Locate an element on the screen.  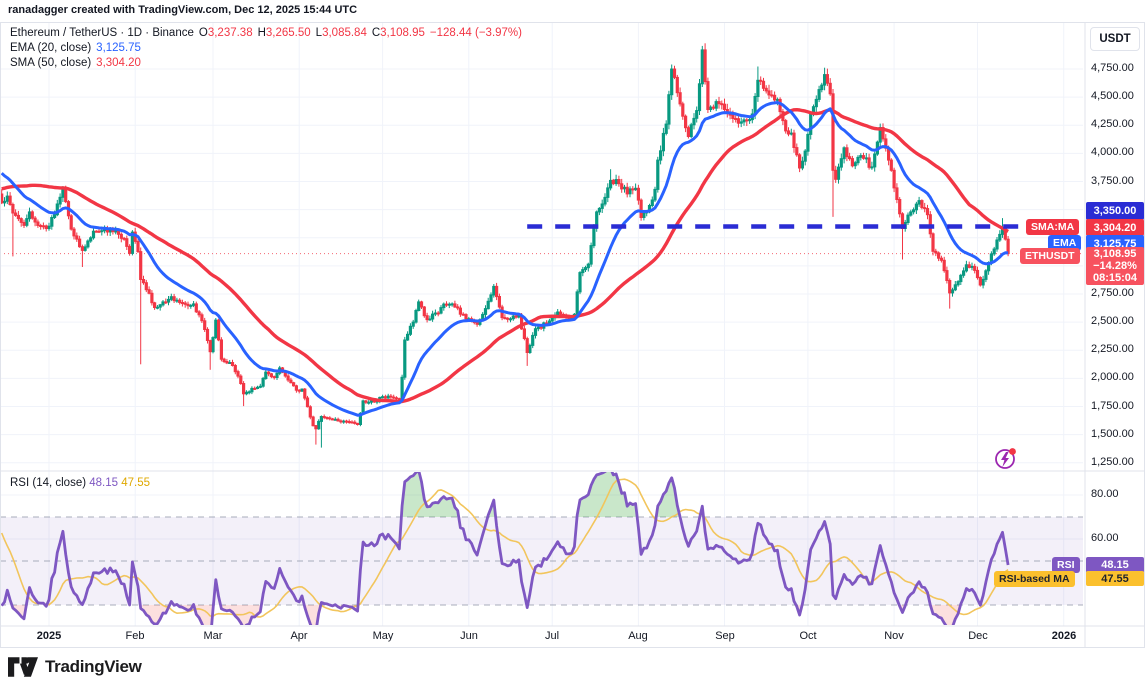
sma-label: SMA (50, close) is located at coordinates (51, 63).